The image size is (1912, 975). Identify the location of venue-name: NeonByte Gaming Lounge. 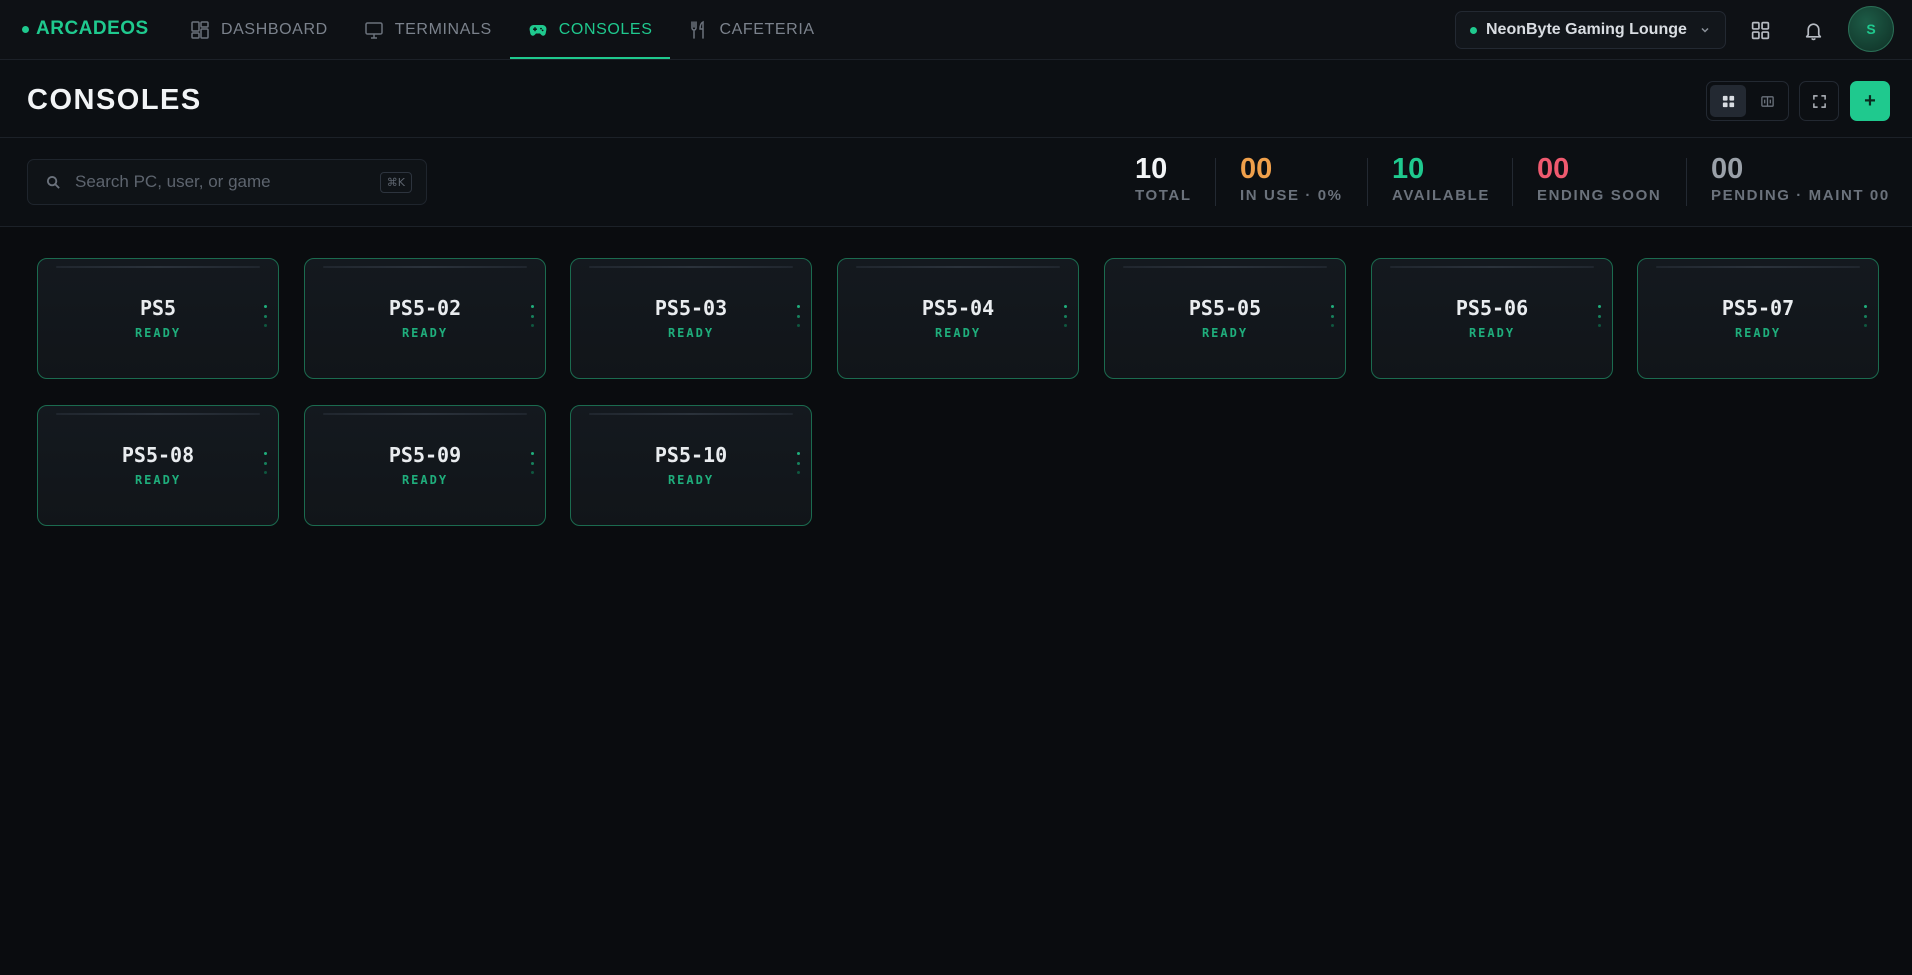
(1586, 29).